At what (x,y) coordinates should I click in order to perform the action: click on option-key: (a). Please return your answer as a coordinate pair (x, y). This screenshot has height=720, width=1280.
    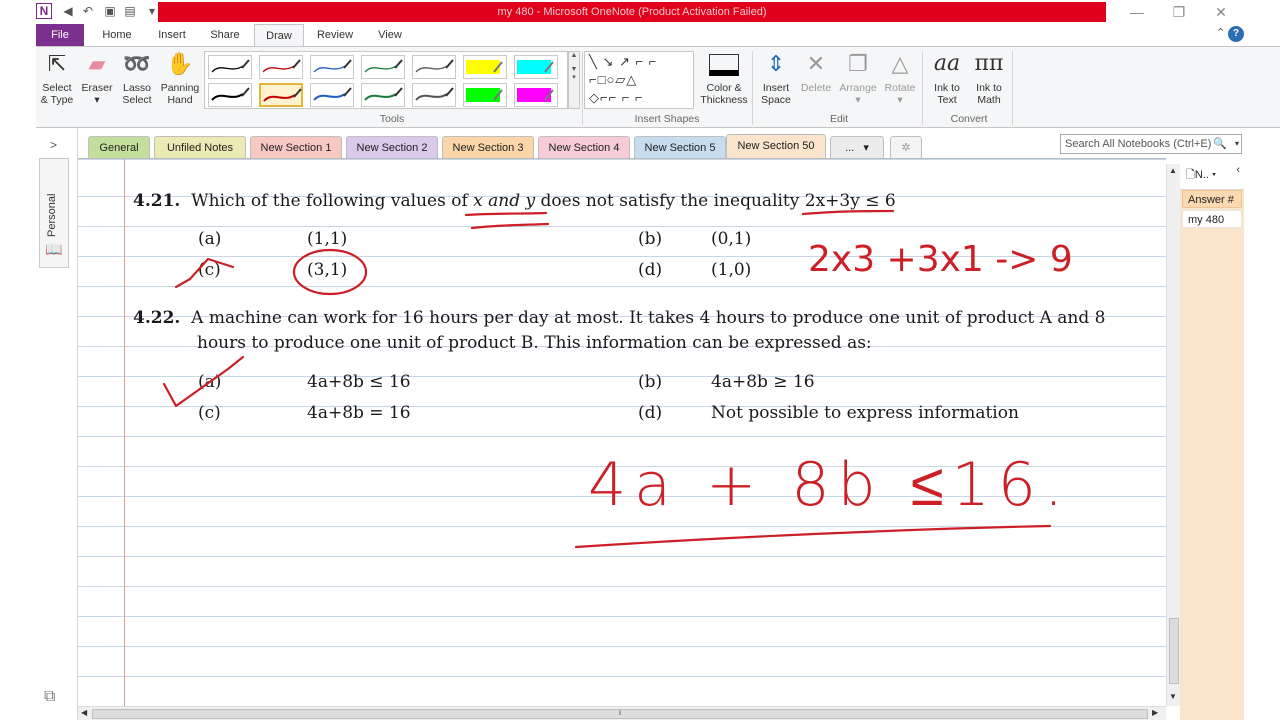
    Looking at the image, I should click on (210, 382).